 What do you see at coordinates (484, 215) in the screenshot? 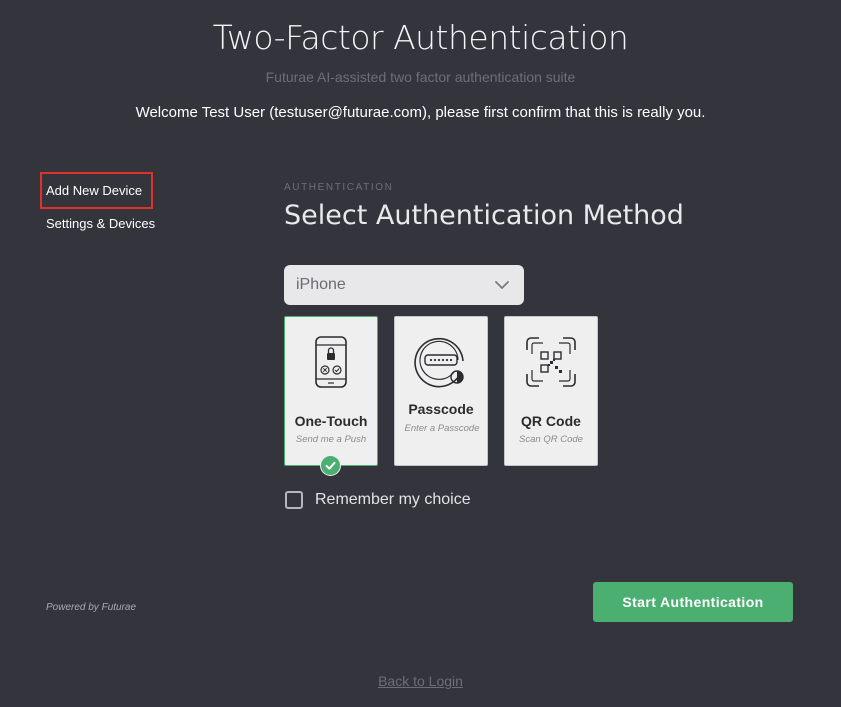
I see `section-title: Select Authentication Method` at bounding box center [484, 215].